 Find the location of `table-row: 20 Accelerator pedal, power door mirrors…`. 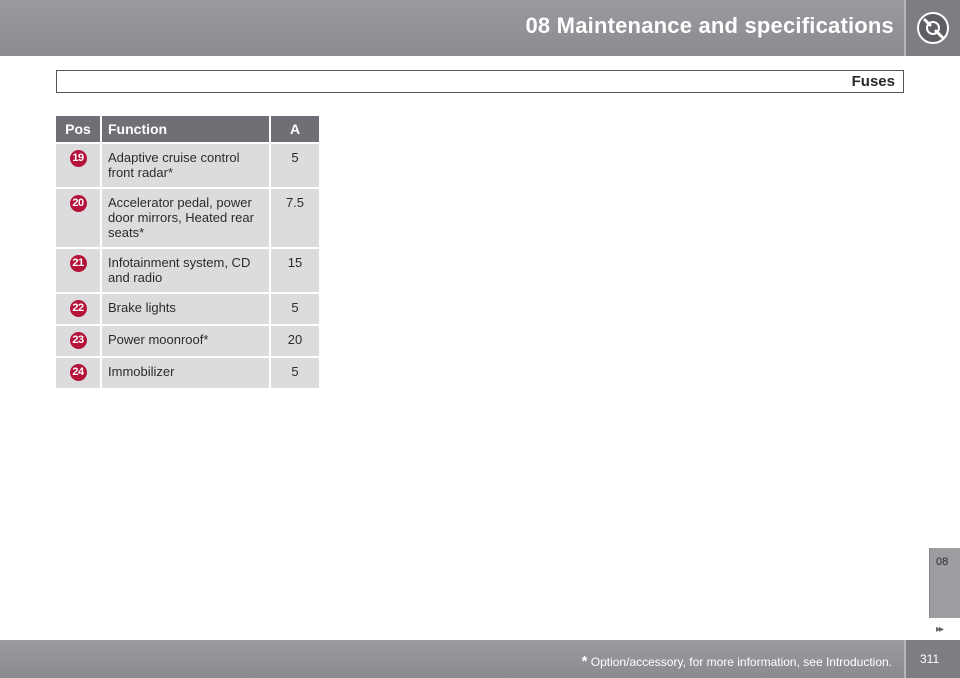

table-row: 20 Accelerator pedal, power door mirrors… is located at coordinates (187, 217).